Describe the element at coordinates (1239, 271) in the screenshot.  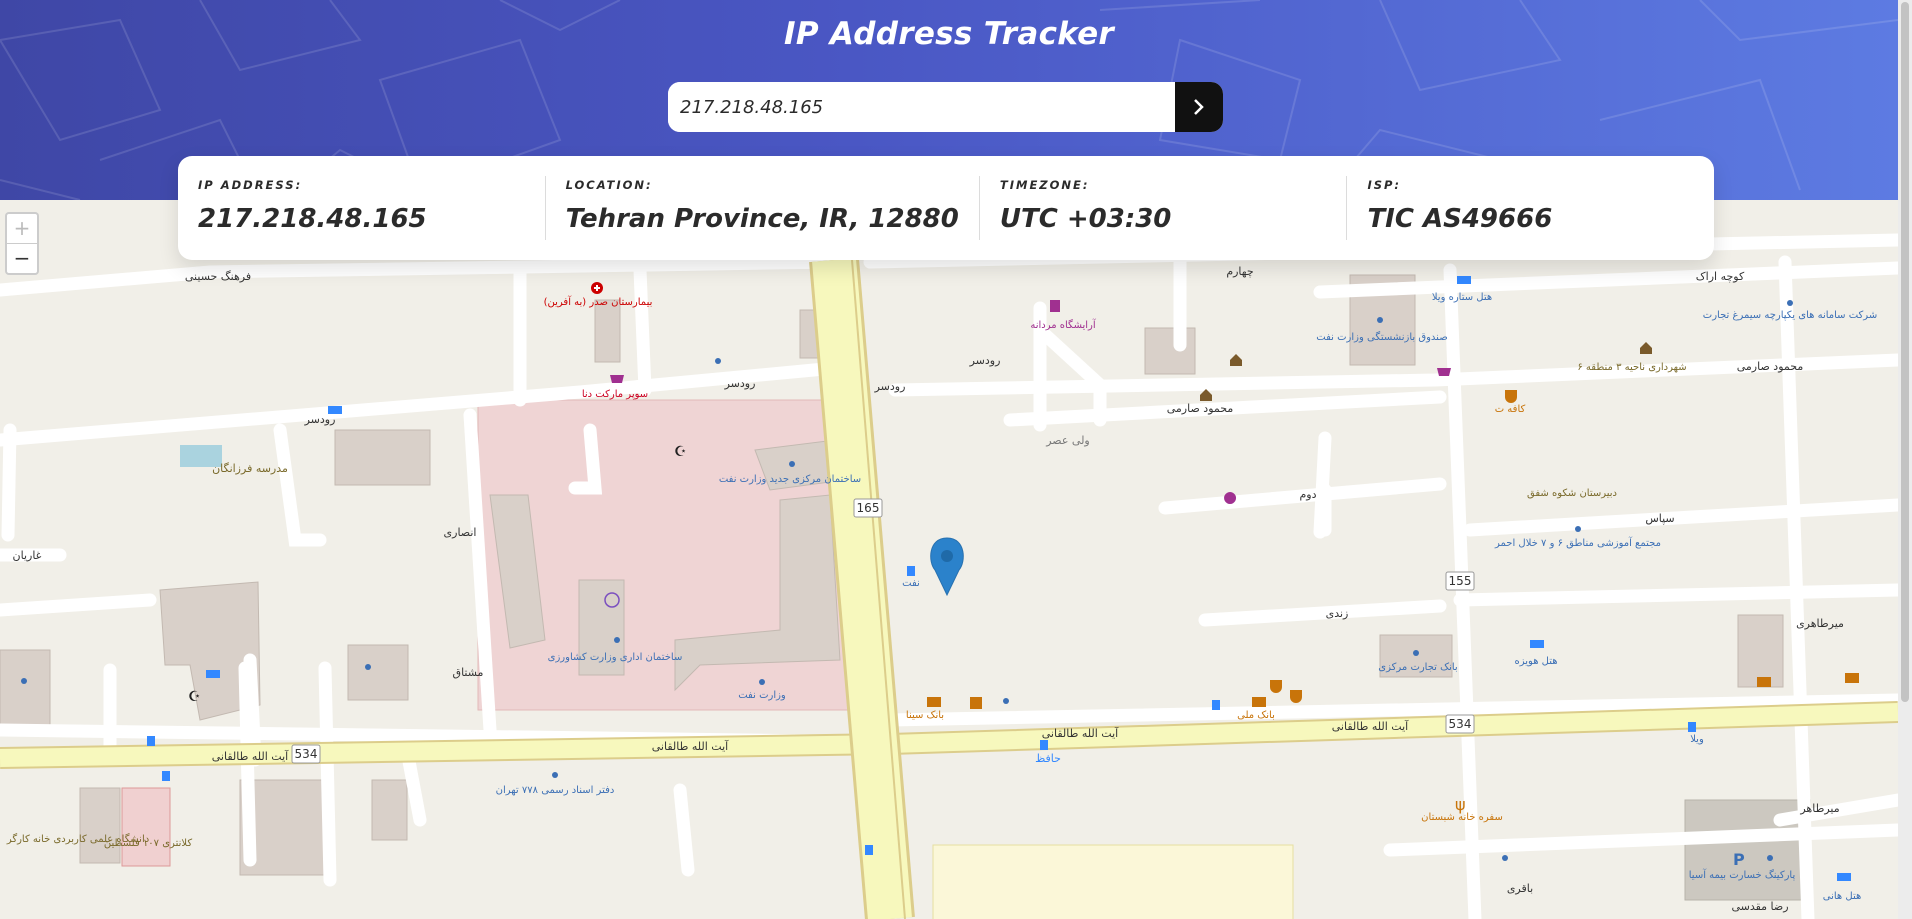
I see `street-label: چهارم` at that location.